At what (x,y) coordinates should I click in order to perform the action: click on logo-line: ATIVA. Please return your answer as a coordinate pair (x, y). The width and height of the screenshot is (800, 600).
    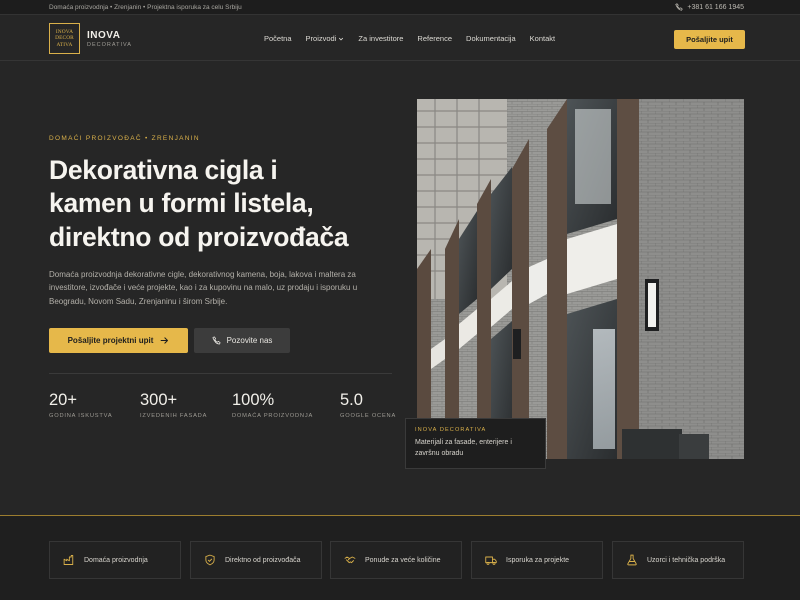
    Looking at the image, I should click on (64, 44).